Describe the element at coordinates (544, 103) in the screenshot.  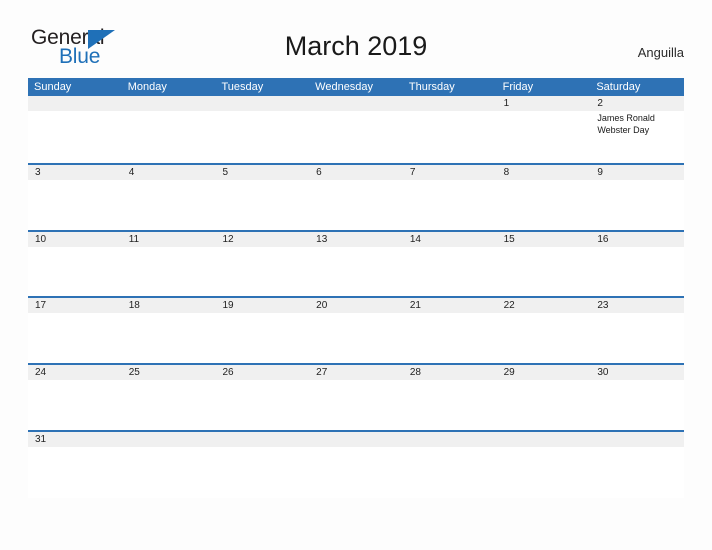
I see `day-number: 1` at that location.